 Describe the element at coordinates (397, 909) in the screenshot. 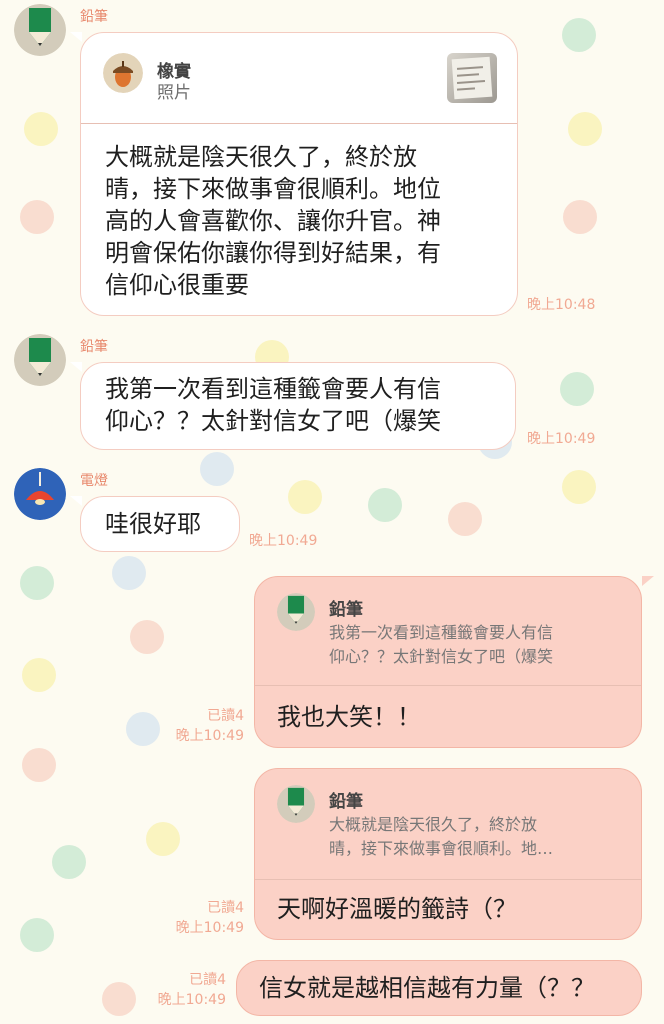

I see `message-text: 天啊好溫暖的籤詩（？` at that location.